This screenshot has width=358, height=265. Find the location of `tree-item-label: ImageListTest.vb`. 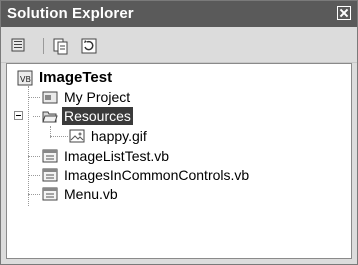

tree-item-label: ImageListTest.vb is located at coordinates (117, 156).